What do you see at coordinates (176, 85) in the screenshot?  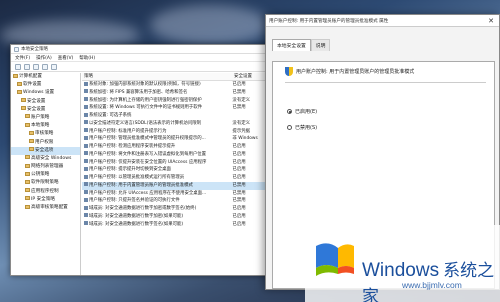 I see `table-row: 系统对象: 加强内部系统对象的默认权限(例如，符号链接) 已启用` at bounding box center [176, 85].